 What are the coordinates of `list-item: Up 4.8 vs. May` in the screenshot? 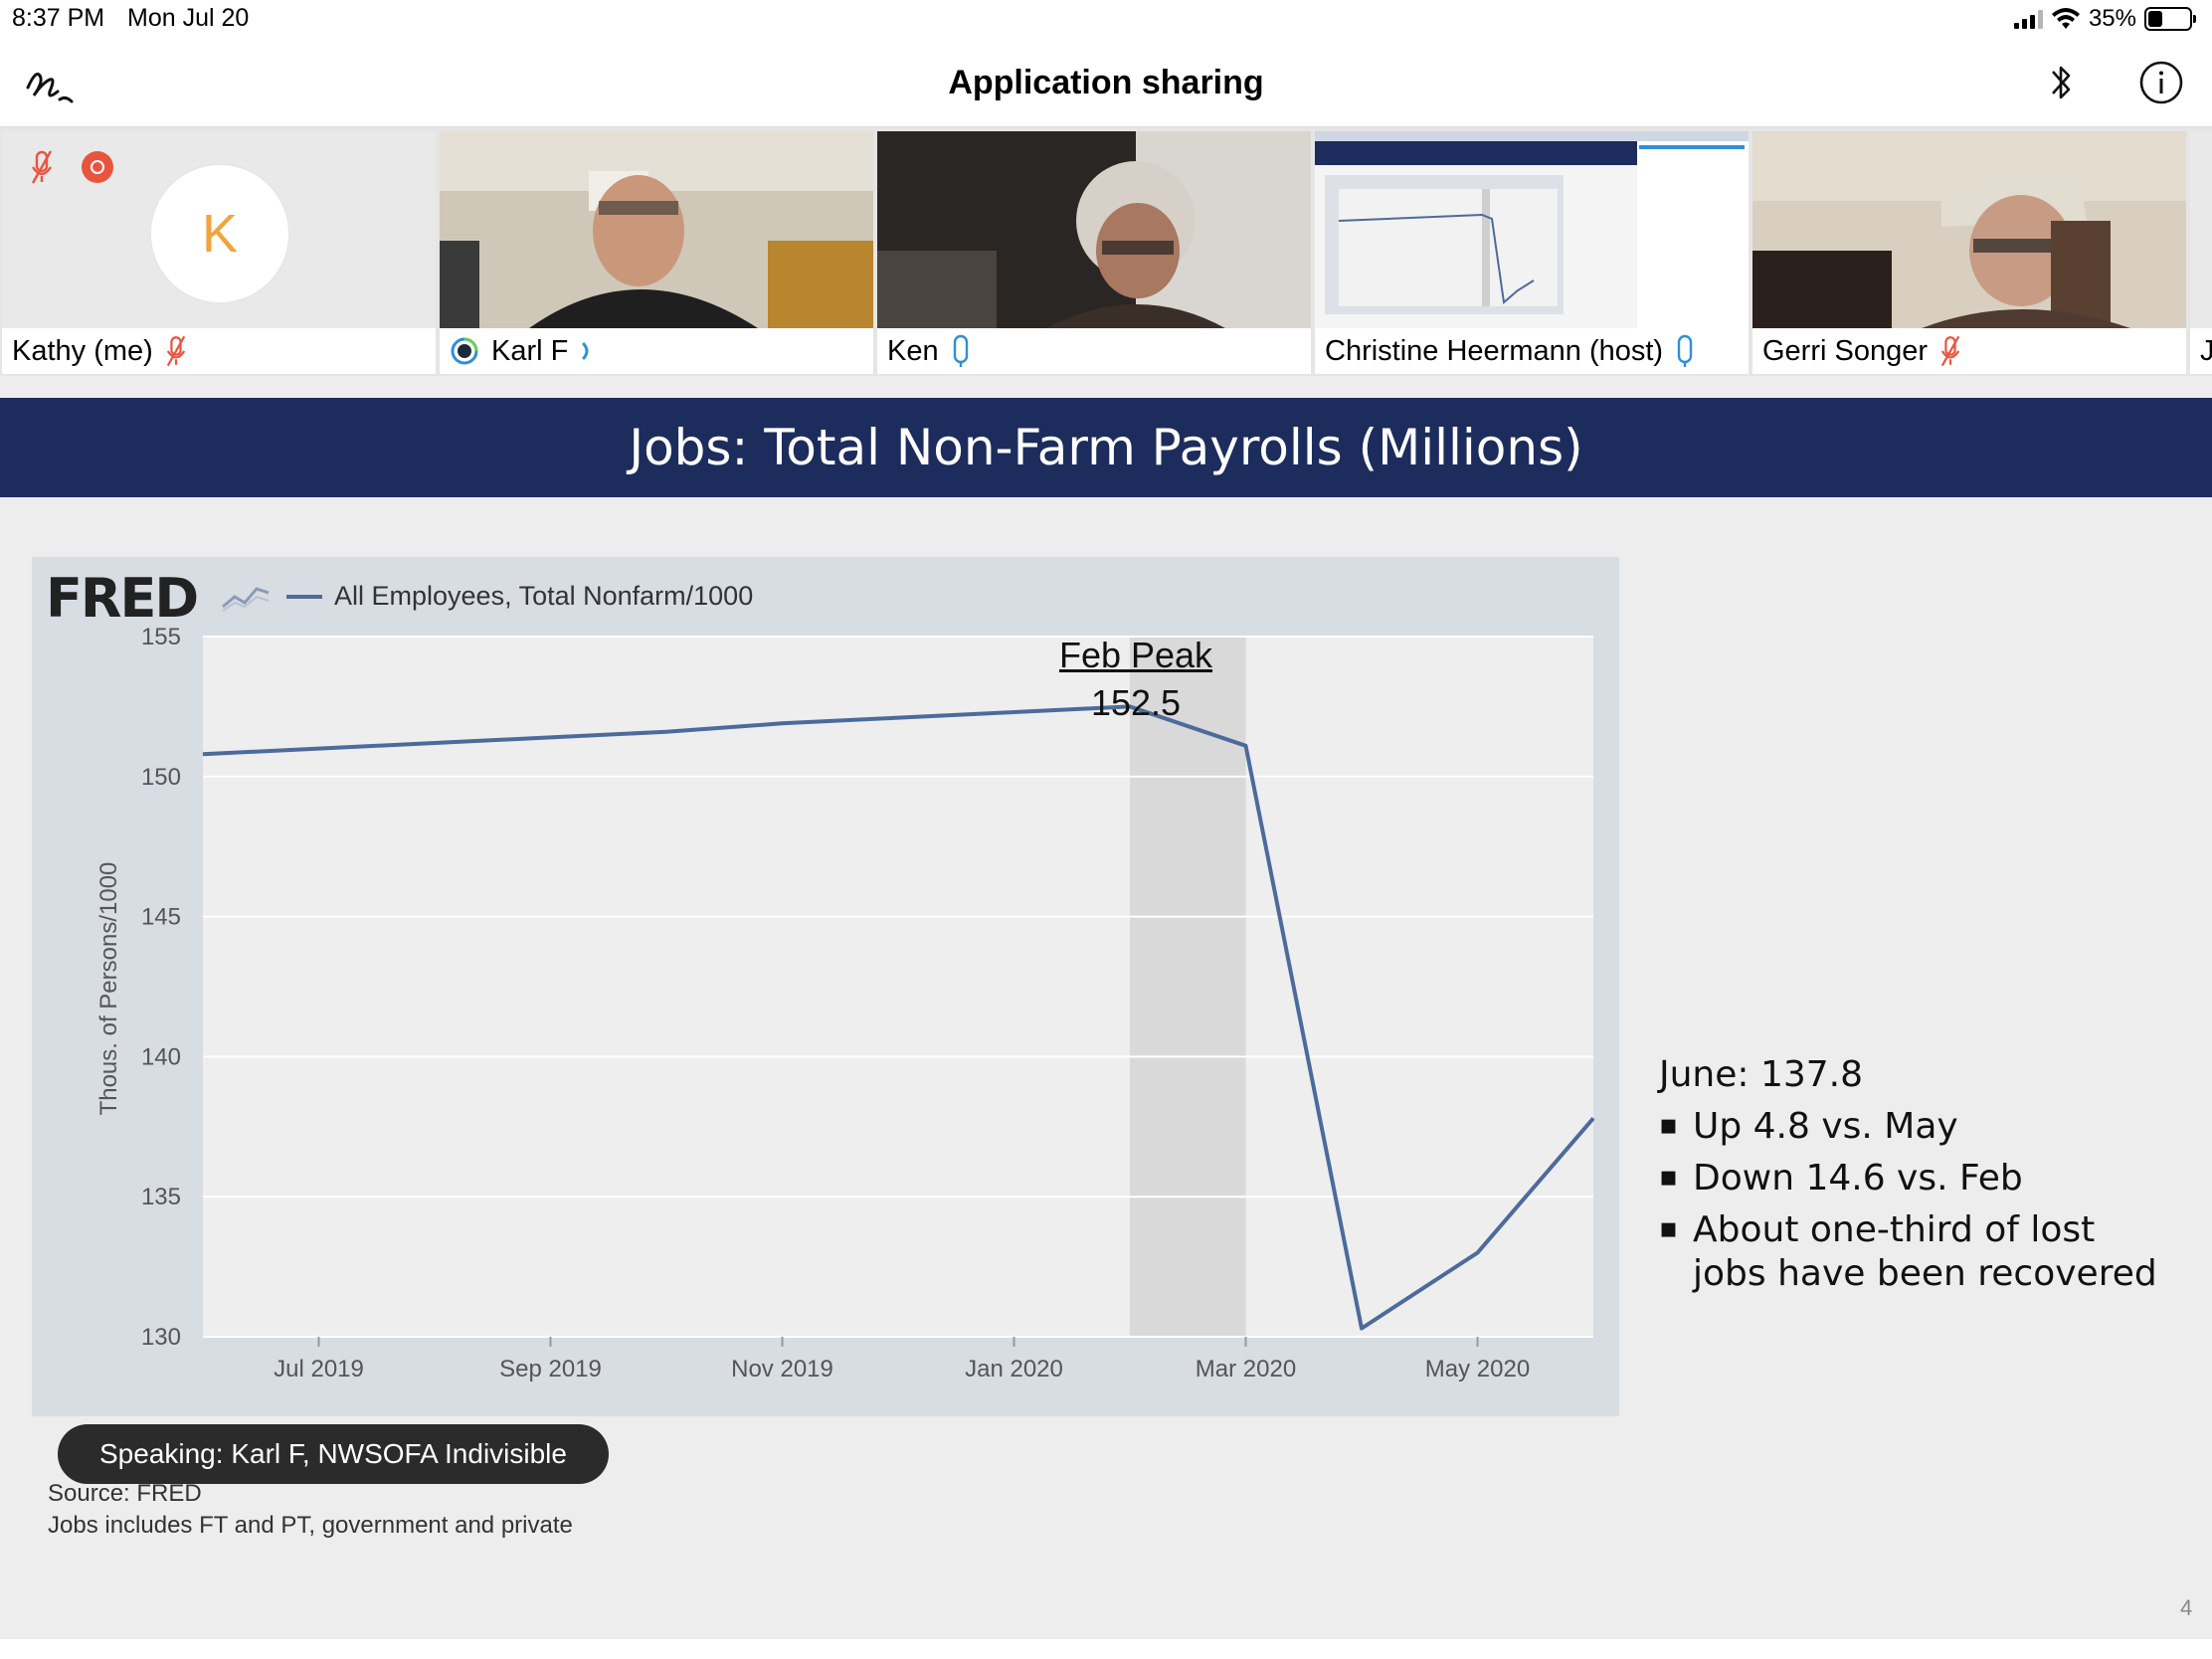 It's located at (1908, 1126).